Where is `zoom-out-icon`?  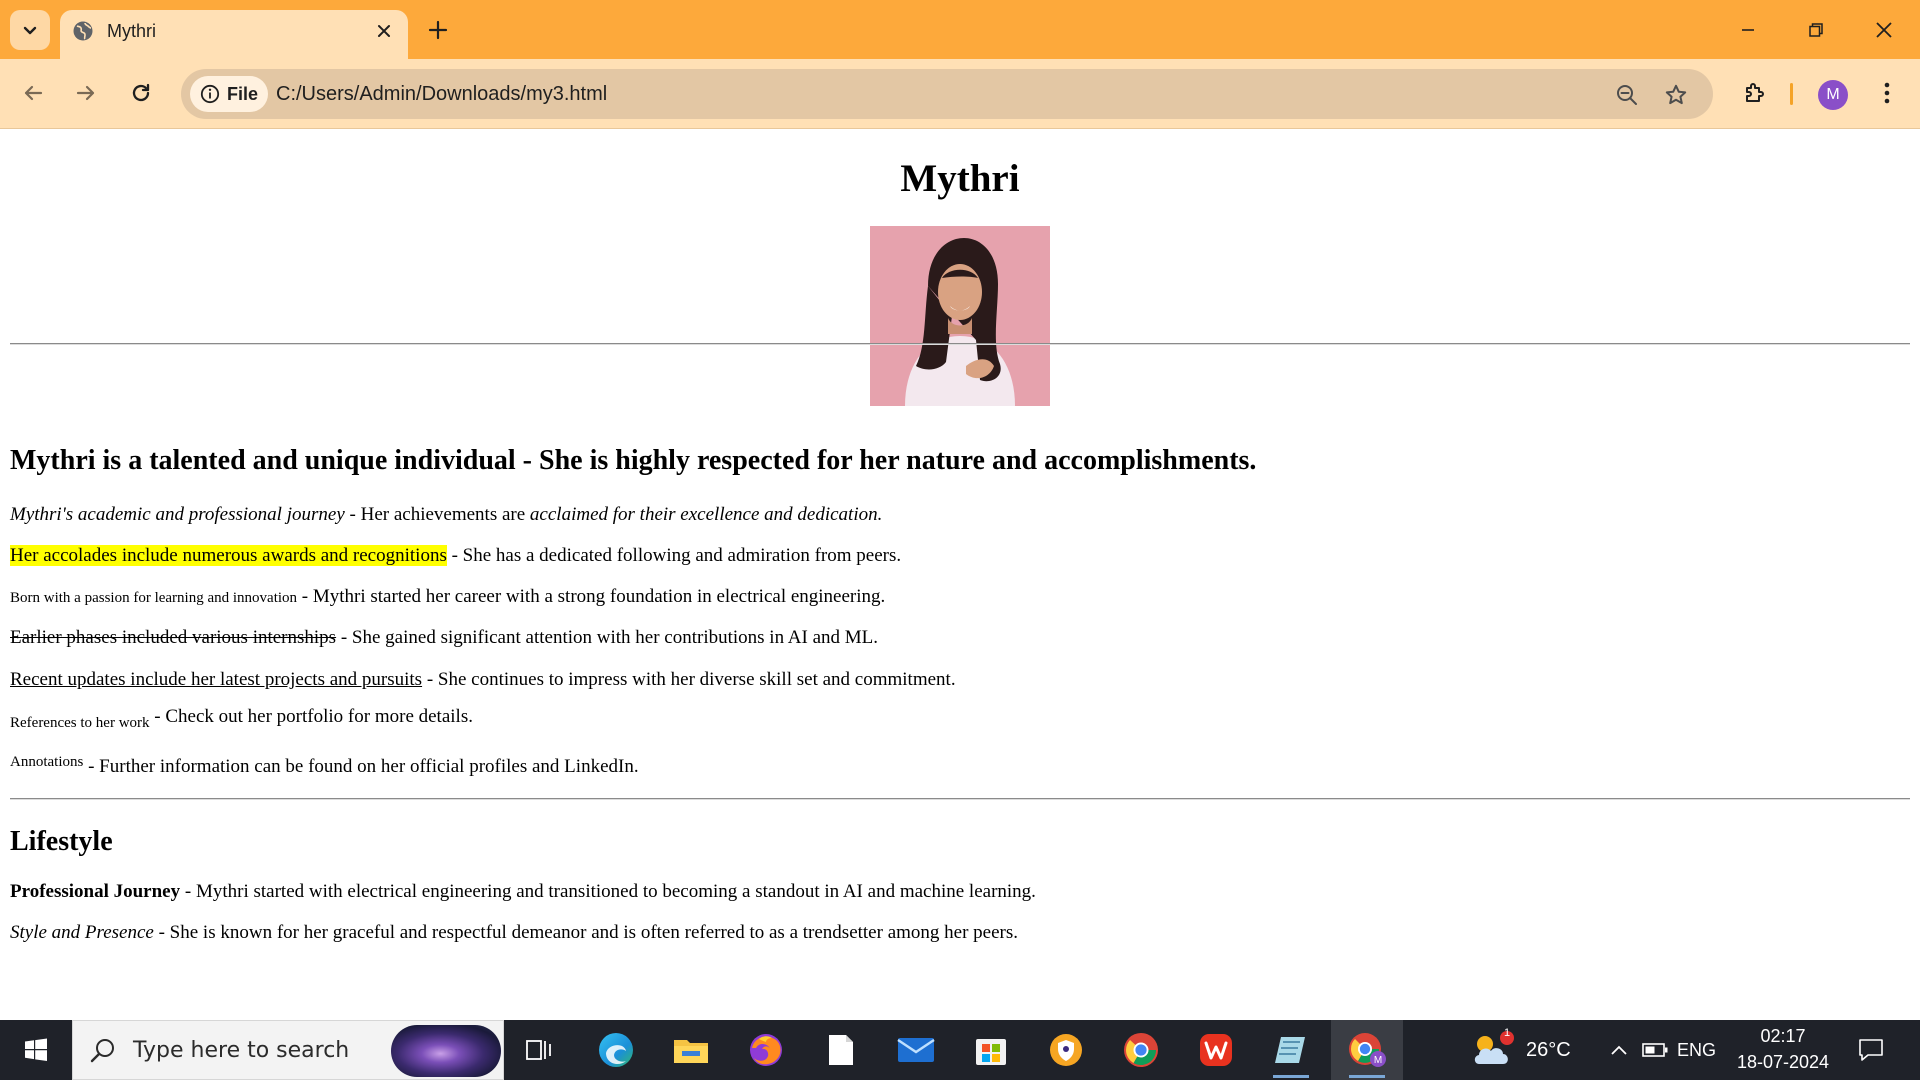 zoom-out-icon is located at coordinates (1627, 95).